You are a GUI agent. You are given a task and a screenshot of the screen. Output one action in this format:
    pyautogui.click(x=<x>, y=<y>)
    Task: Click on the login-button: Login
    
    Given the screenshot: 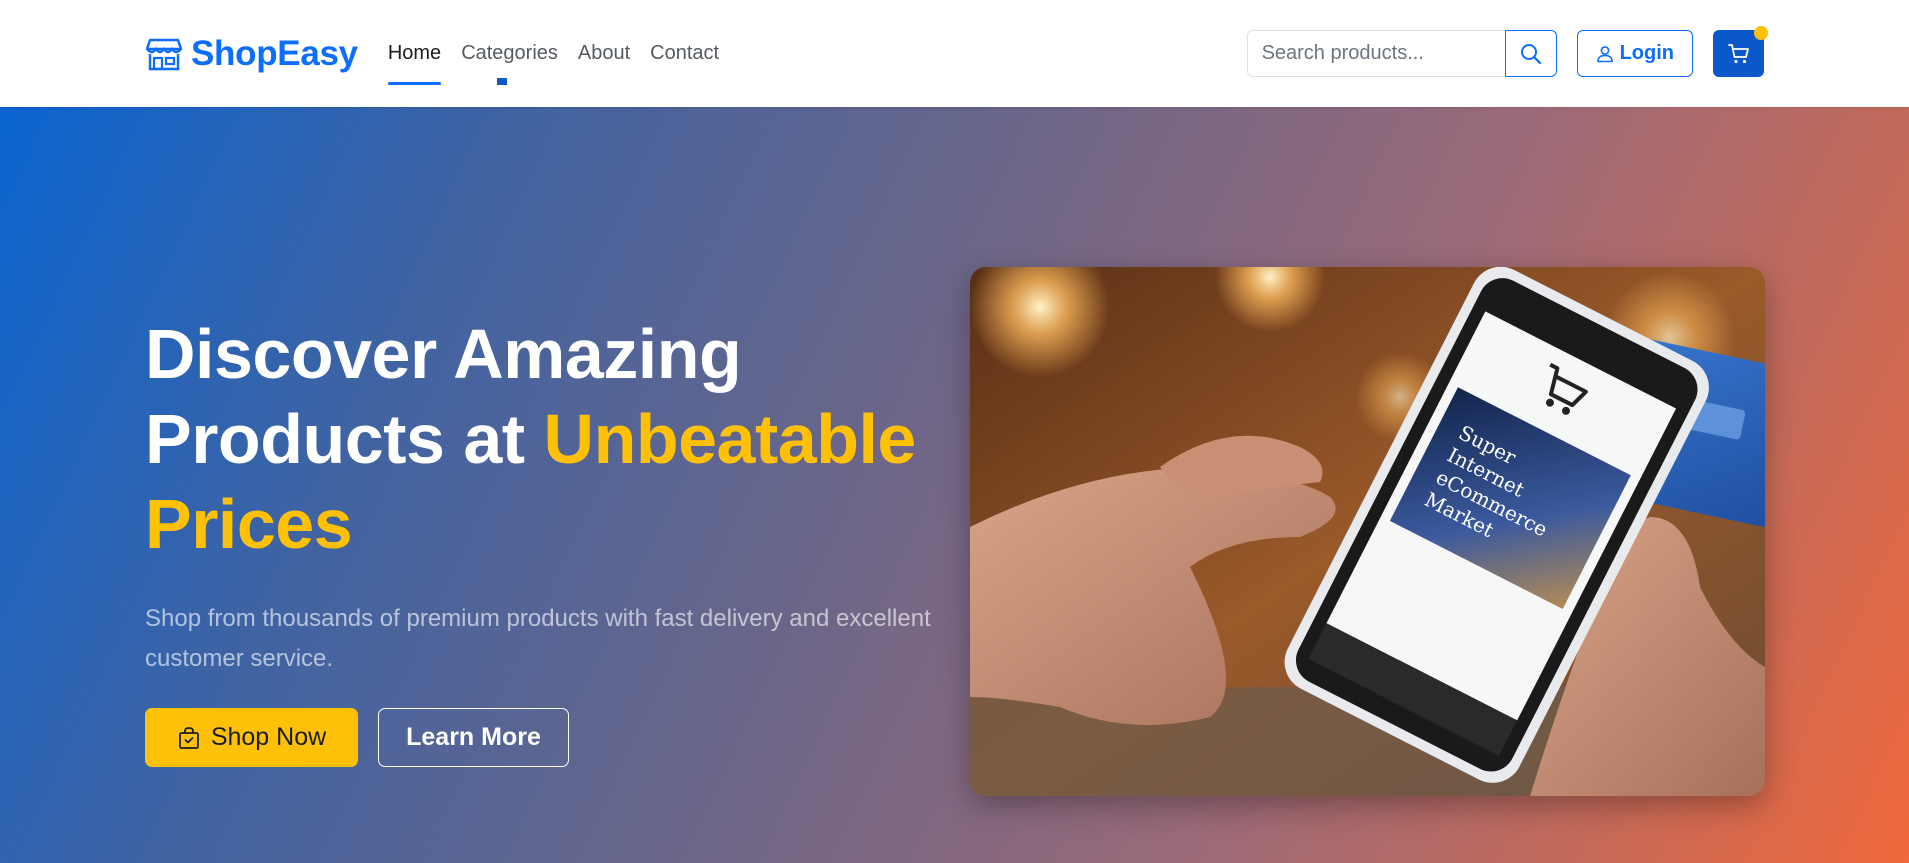 What is the action you would take?
    pyautogui.click(x=1634, y=53)
    